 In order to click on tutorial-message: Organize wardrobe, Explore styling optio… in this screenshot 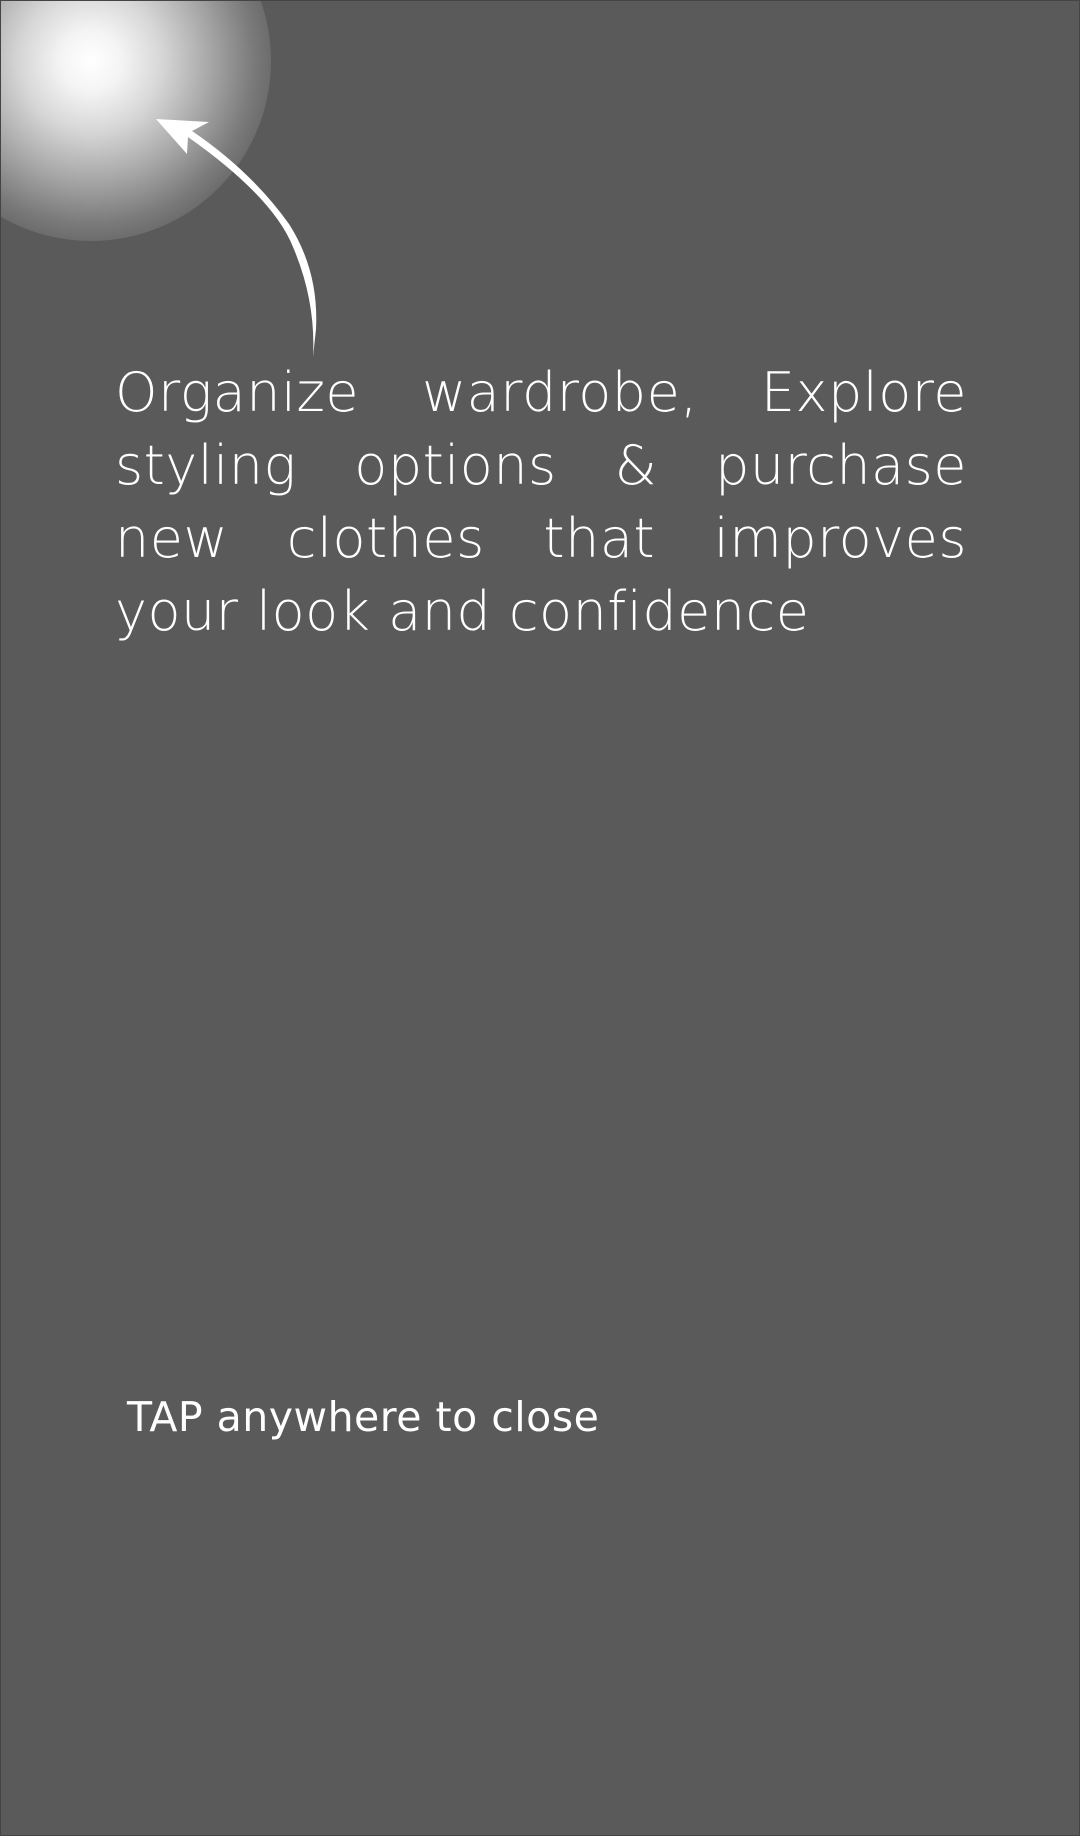, I will do `click(541, 502)`.